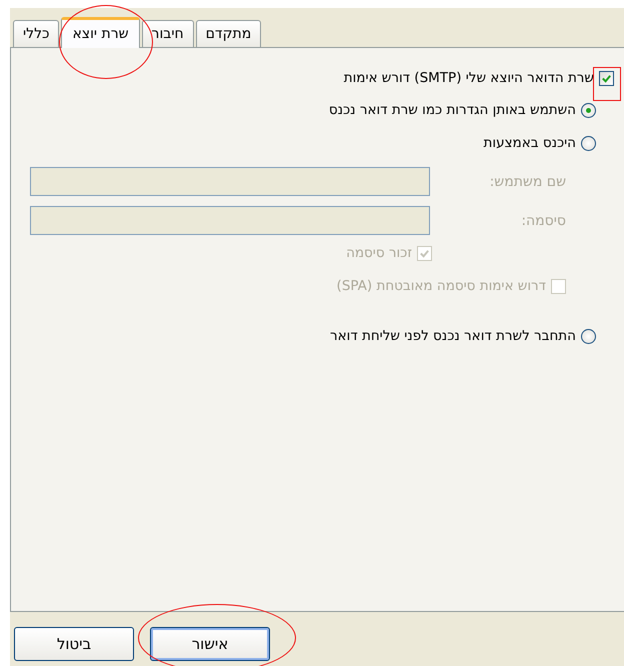 The image size is (624, 666). What do you see at coordinates (210, 644) in the screenshot?
I see `dialog-button: אישור` at bounding box center [210, 644].